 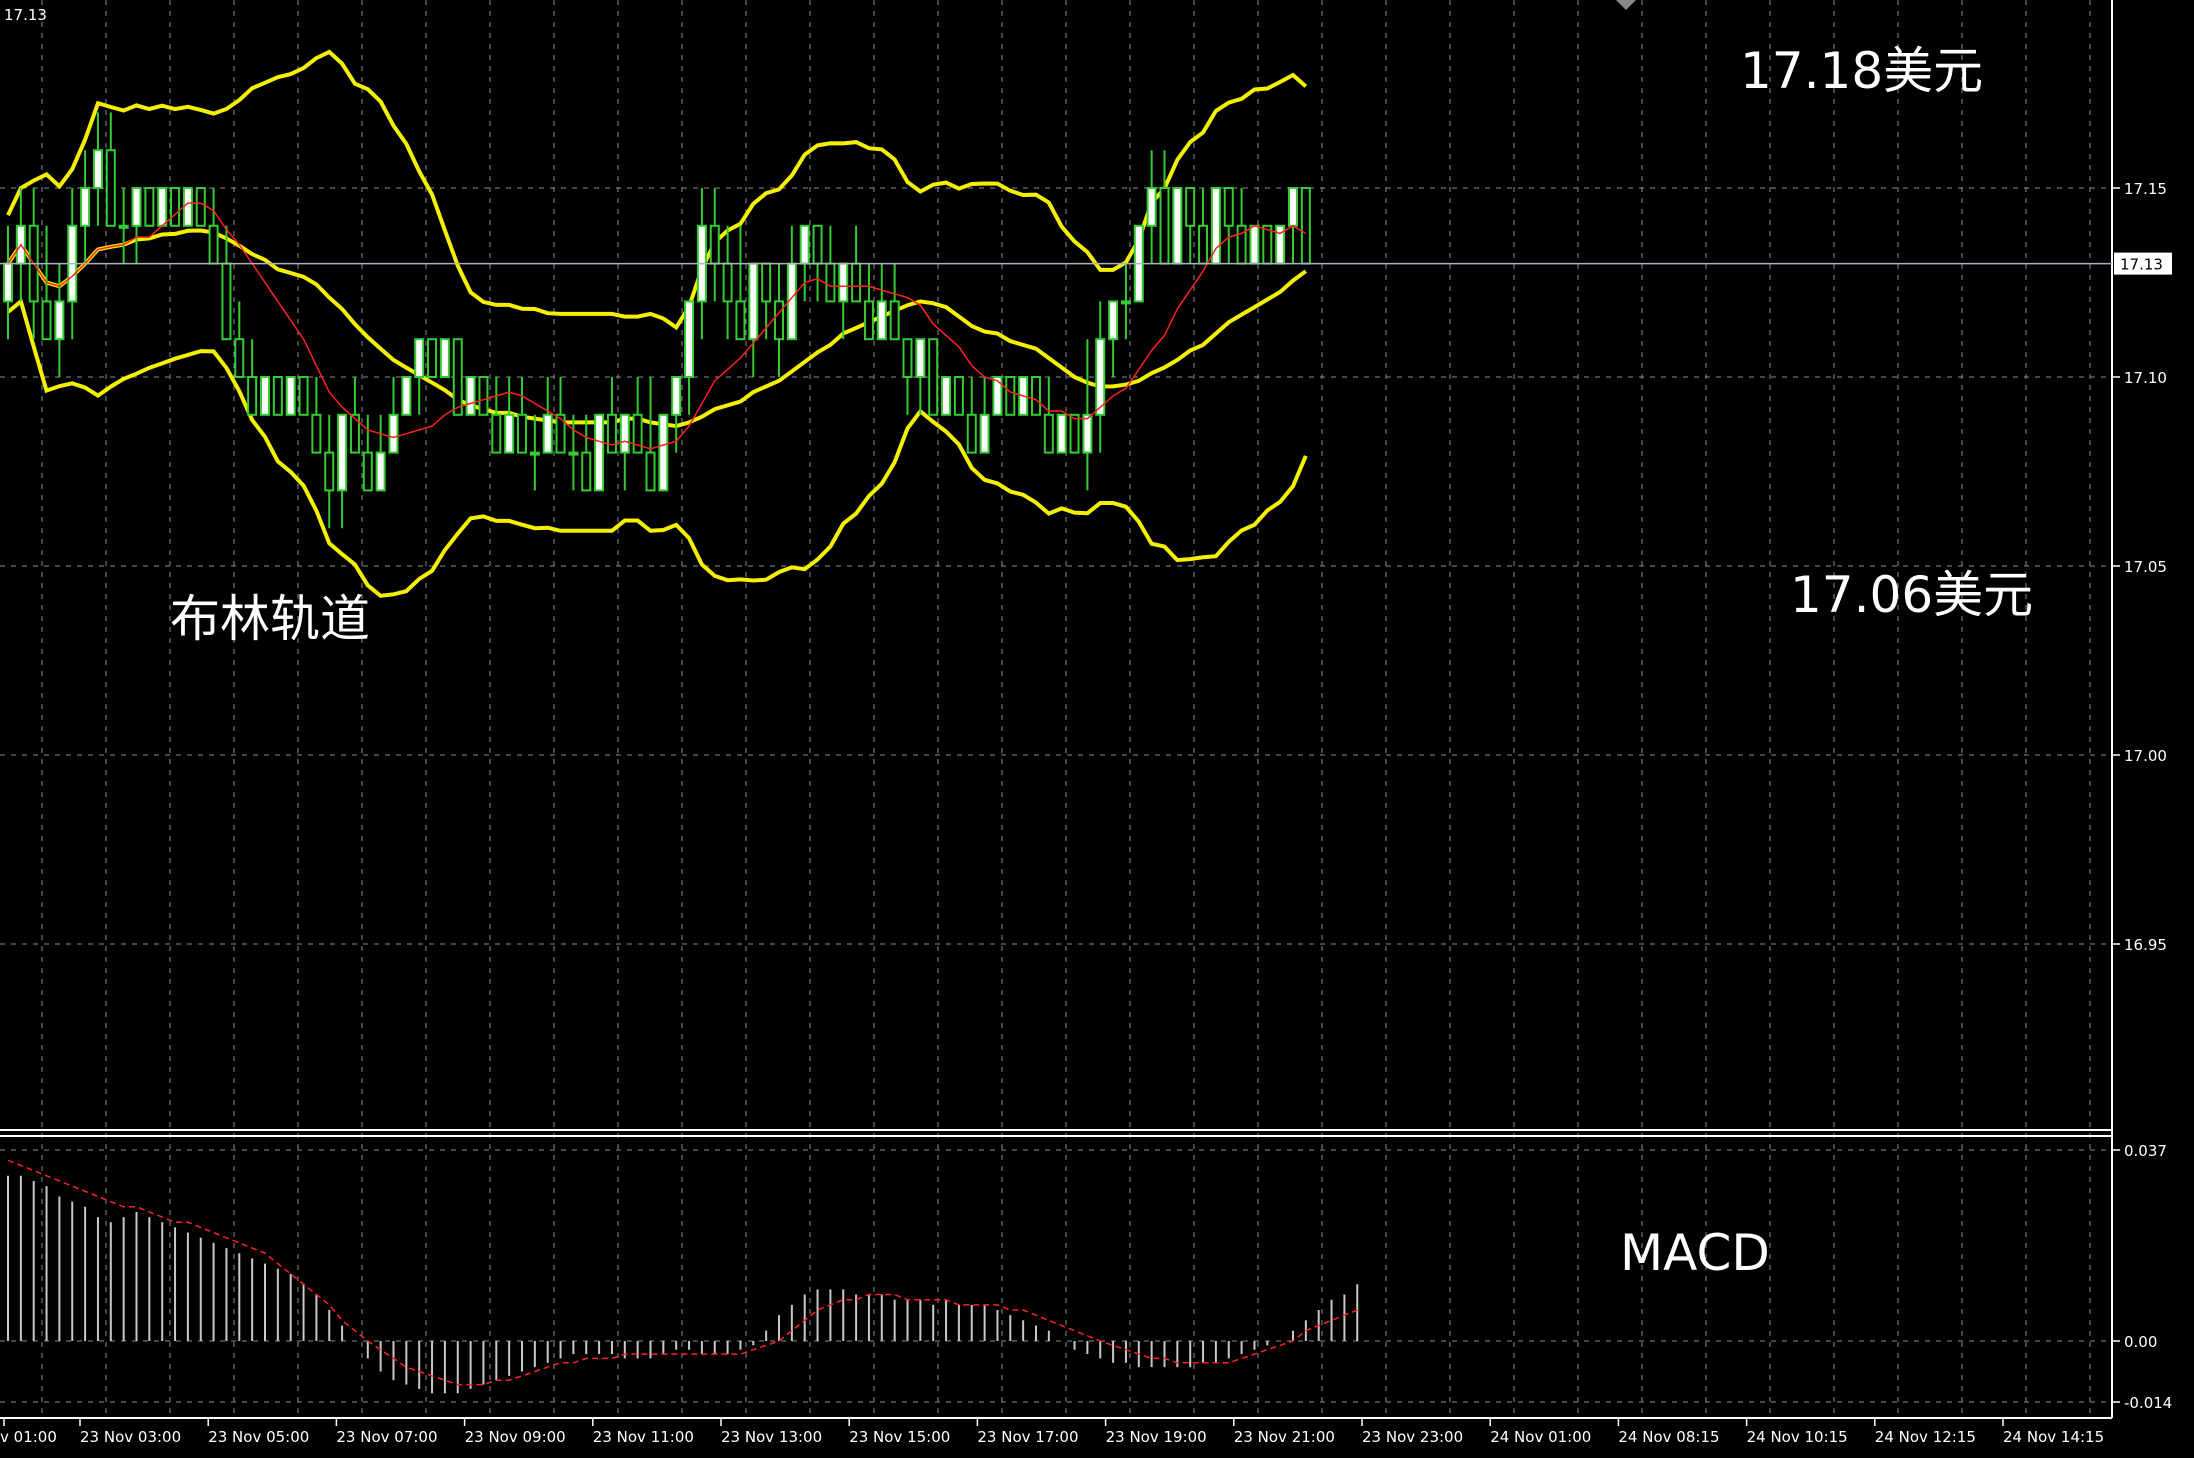 What do you see at coordinates (1911, 595) in the screenshot?
I see `lower-band-annotation: 17.06美元` at bounding box center [1911, 595].